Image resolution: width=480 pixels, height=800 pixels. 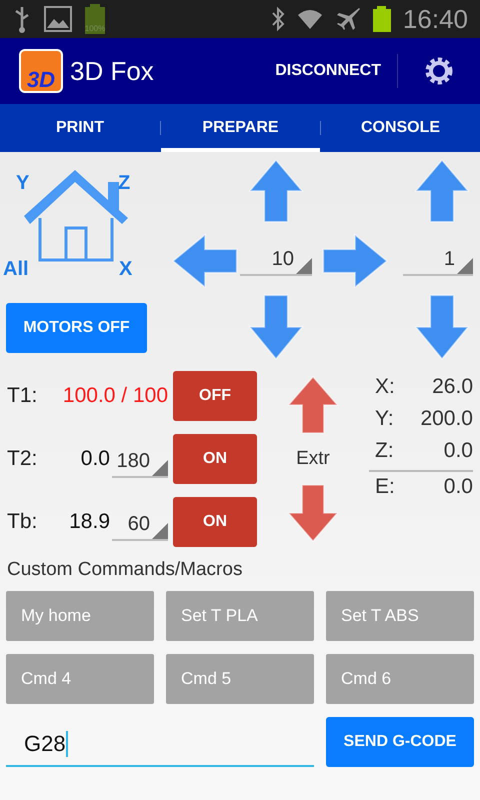 What do you see at coordinates (16, 269) in the screenshot?
I see `axis-label: All` at bounding box center [16, 269].